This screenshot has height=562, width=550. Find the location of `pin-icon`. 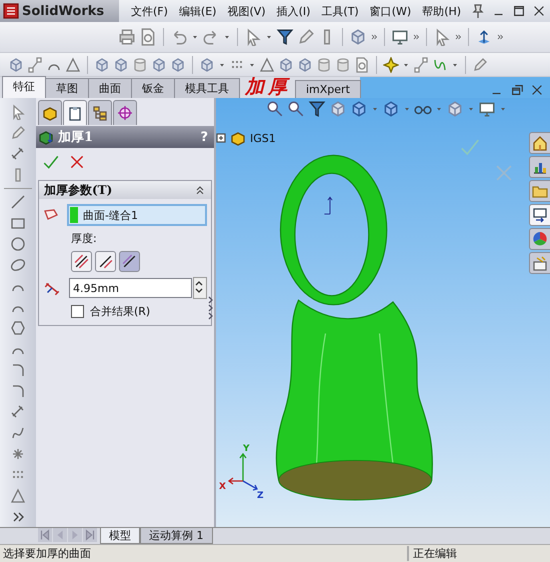

pin-icon is located at coordinates (478, 11).